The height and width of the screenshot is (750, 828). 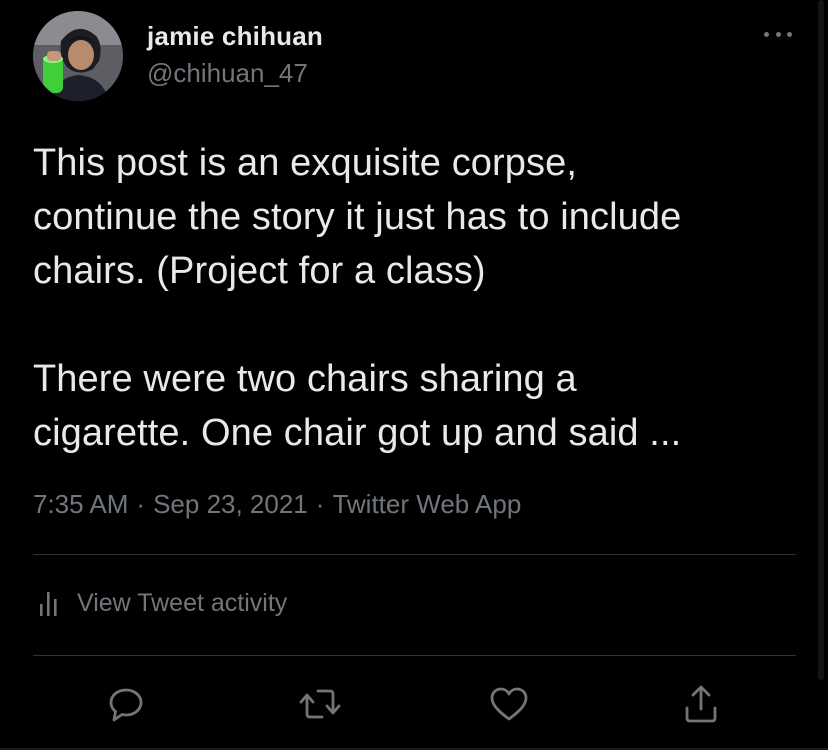 What do you see at coordinates (80, 504) in the screenshot?
I see `tweet-time: 7:35 AM` at bounding box center [80, 504].